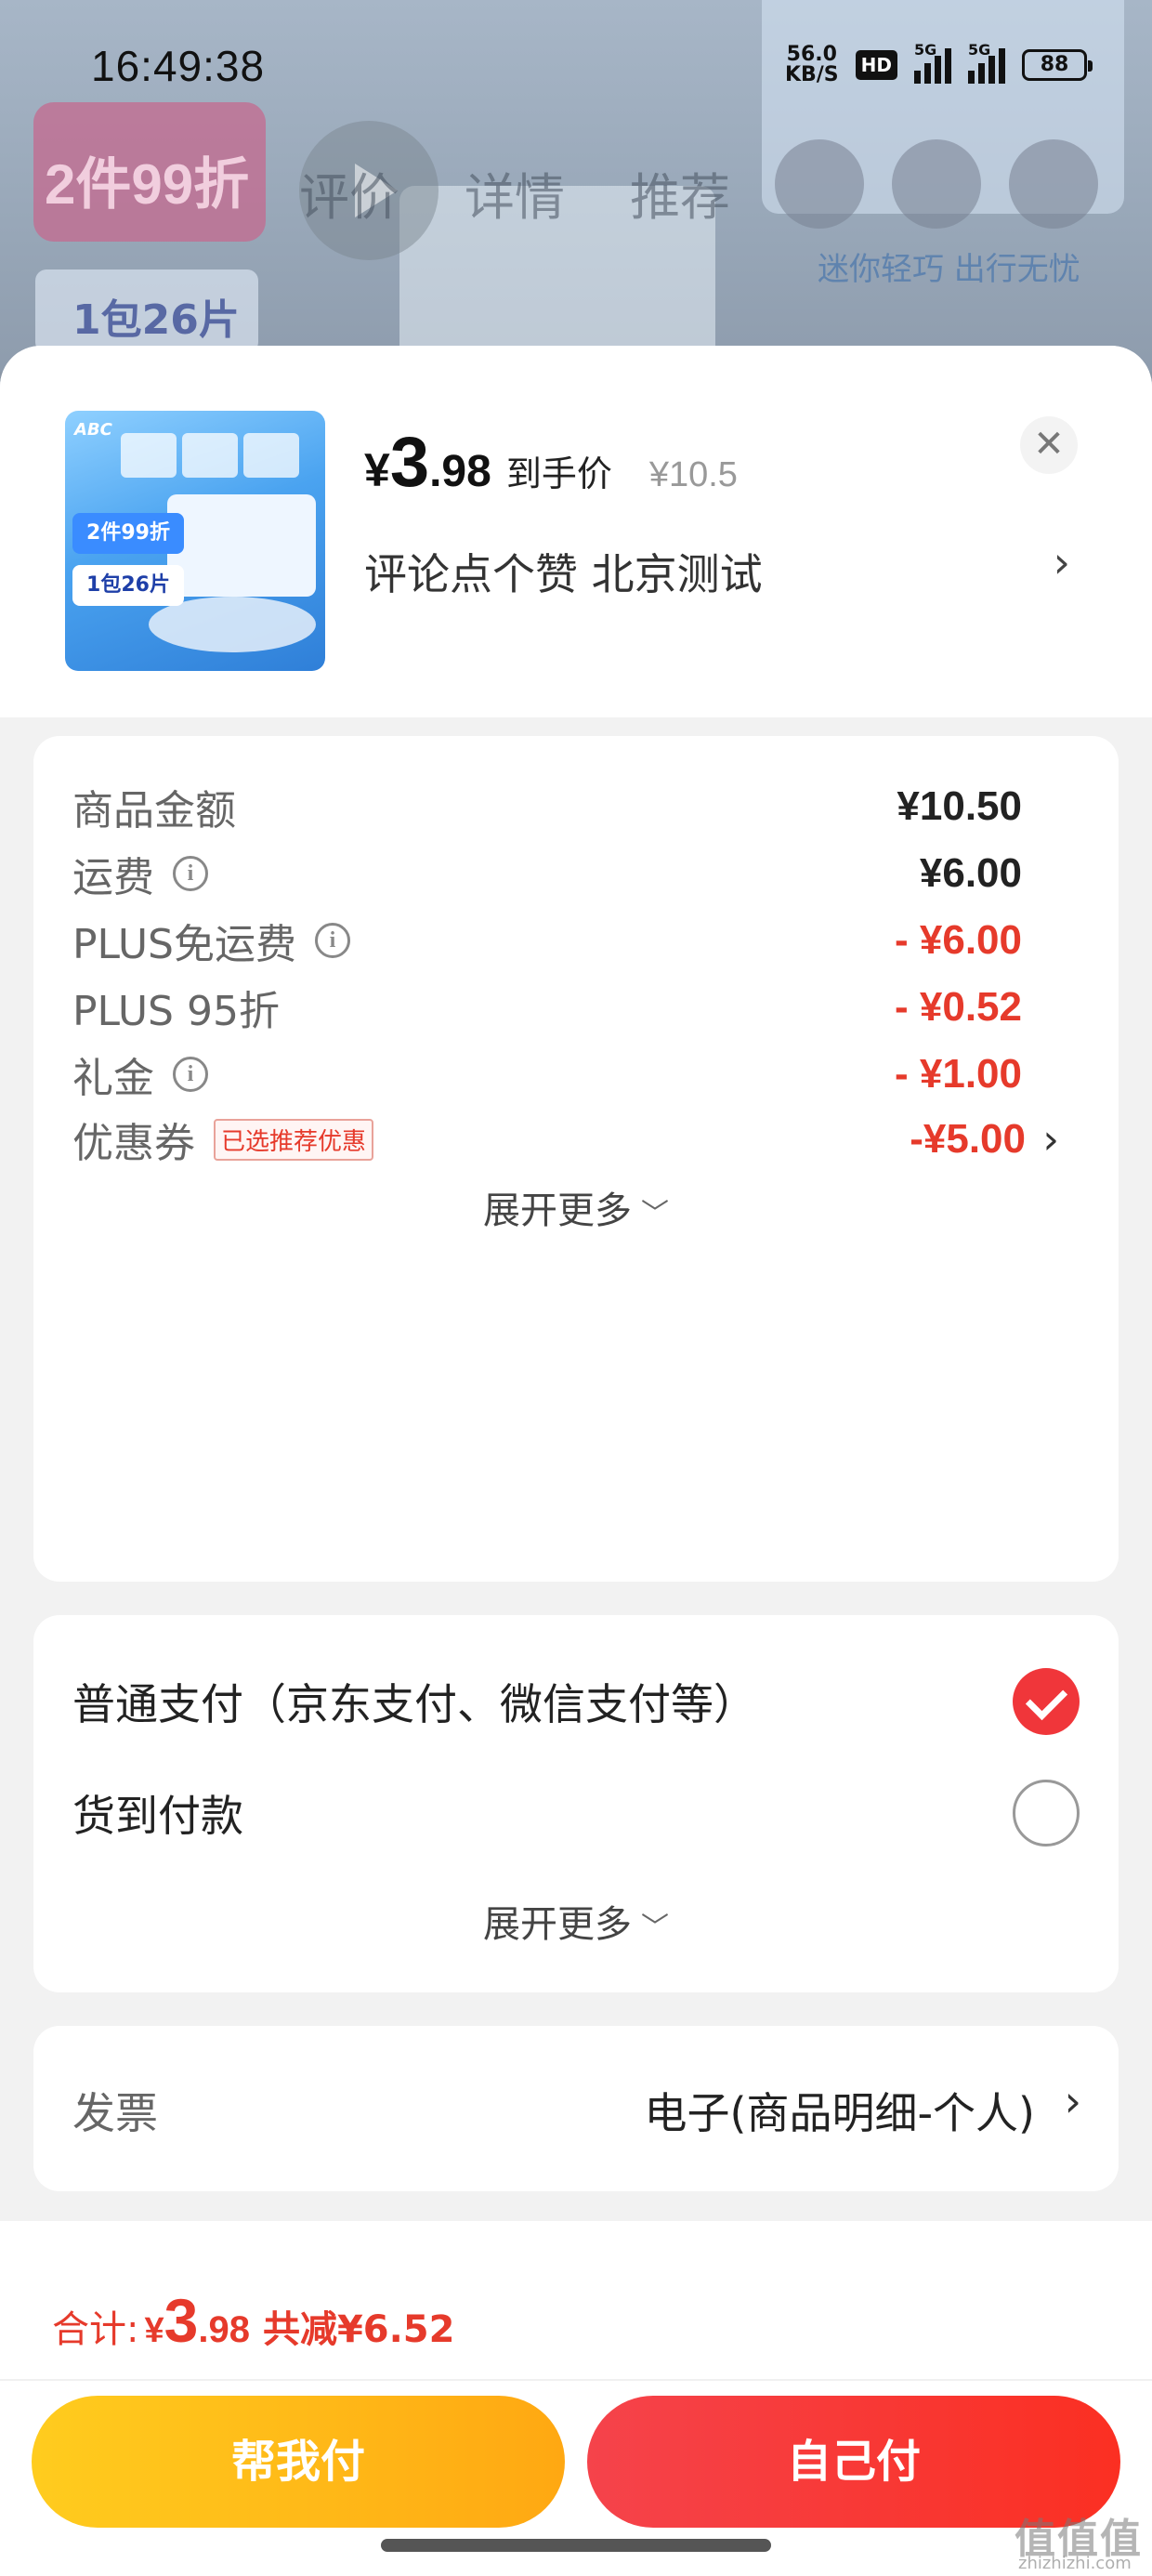 The width and height of the screenshot is (1152, 2576). What do you see at coordinates (960, 806) in the screenshot?
I see `fee-value: ¥10.50` at bounding box center [960, 806].